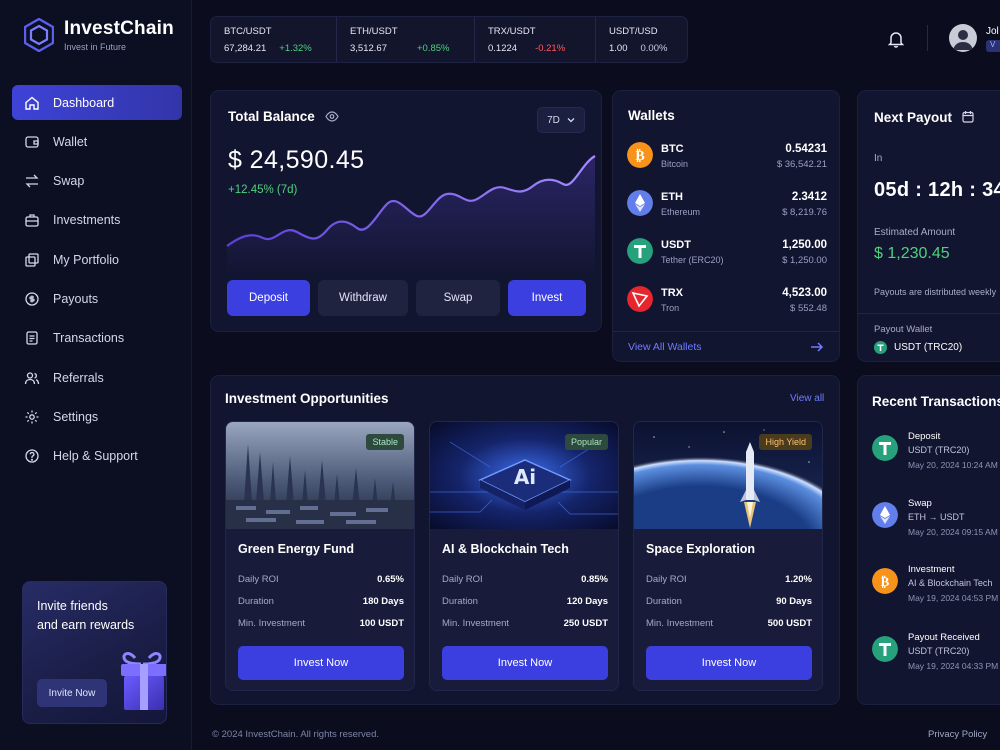 This screenshot has height=750, width=1000. I want to click on withdraw-button: Withdraw, so click(363, 298).